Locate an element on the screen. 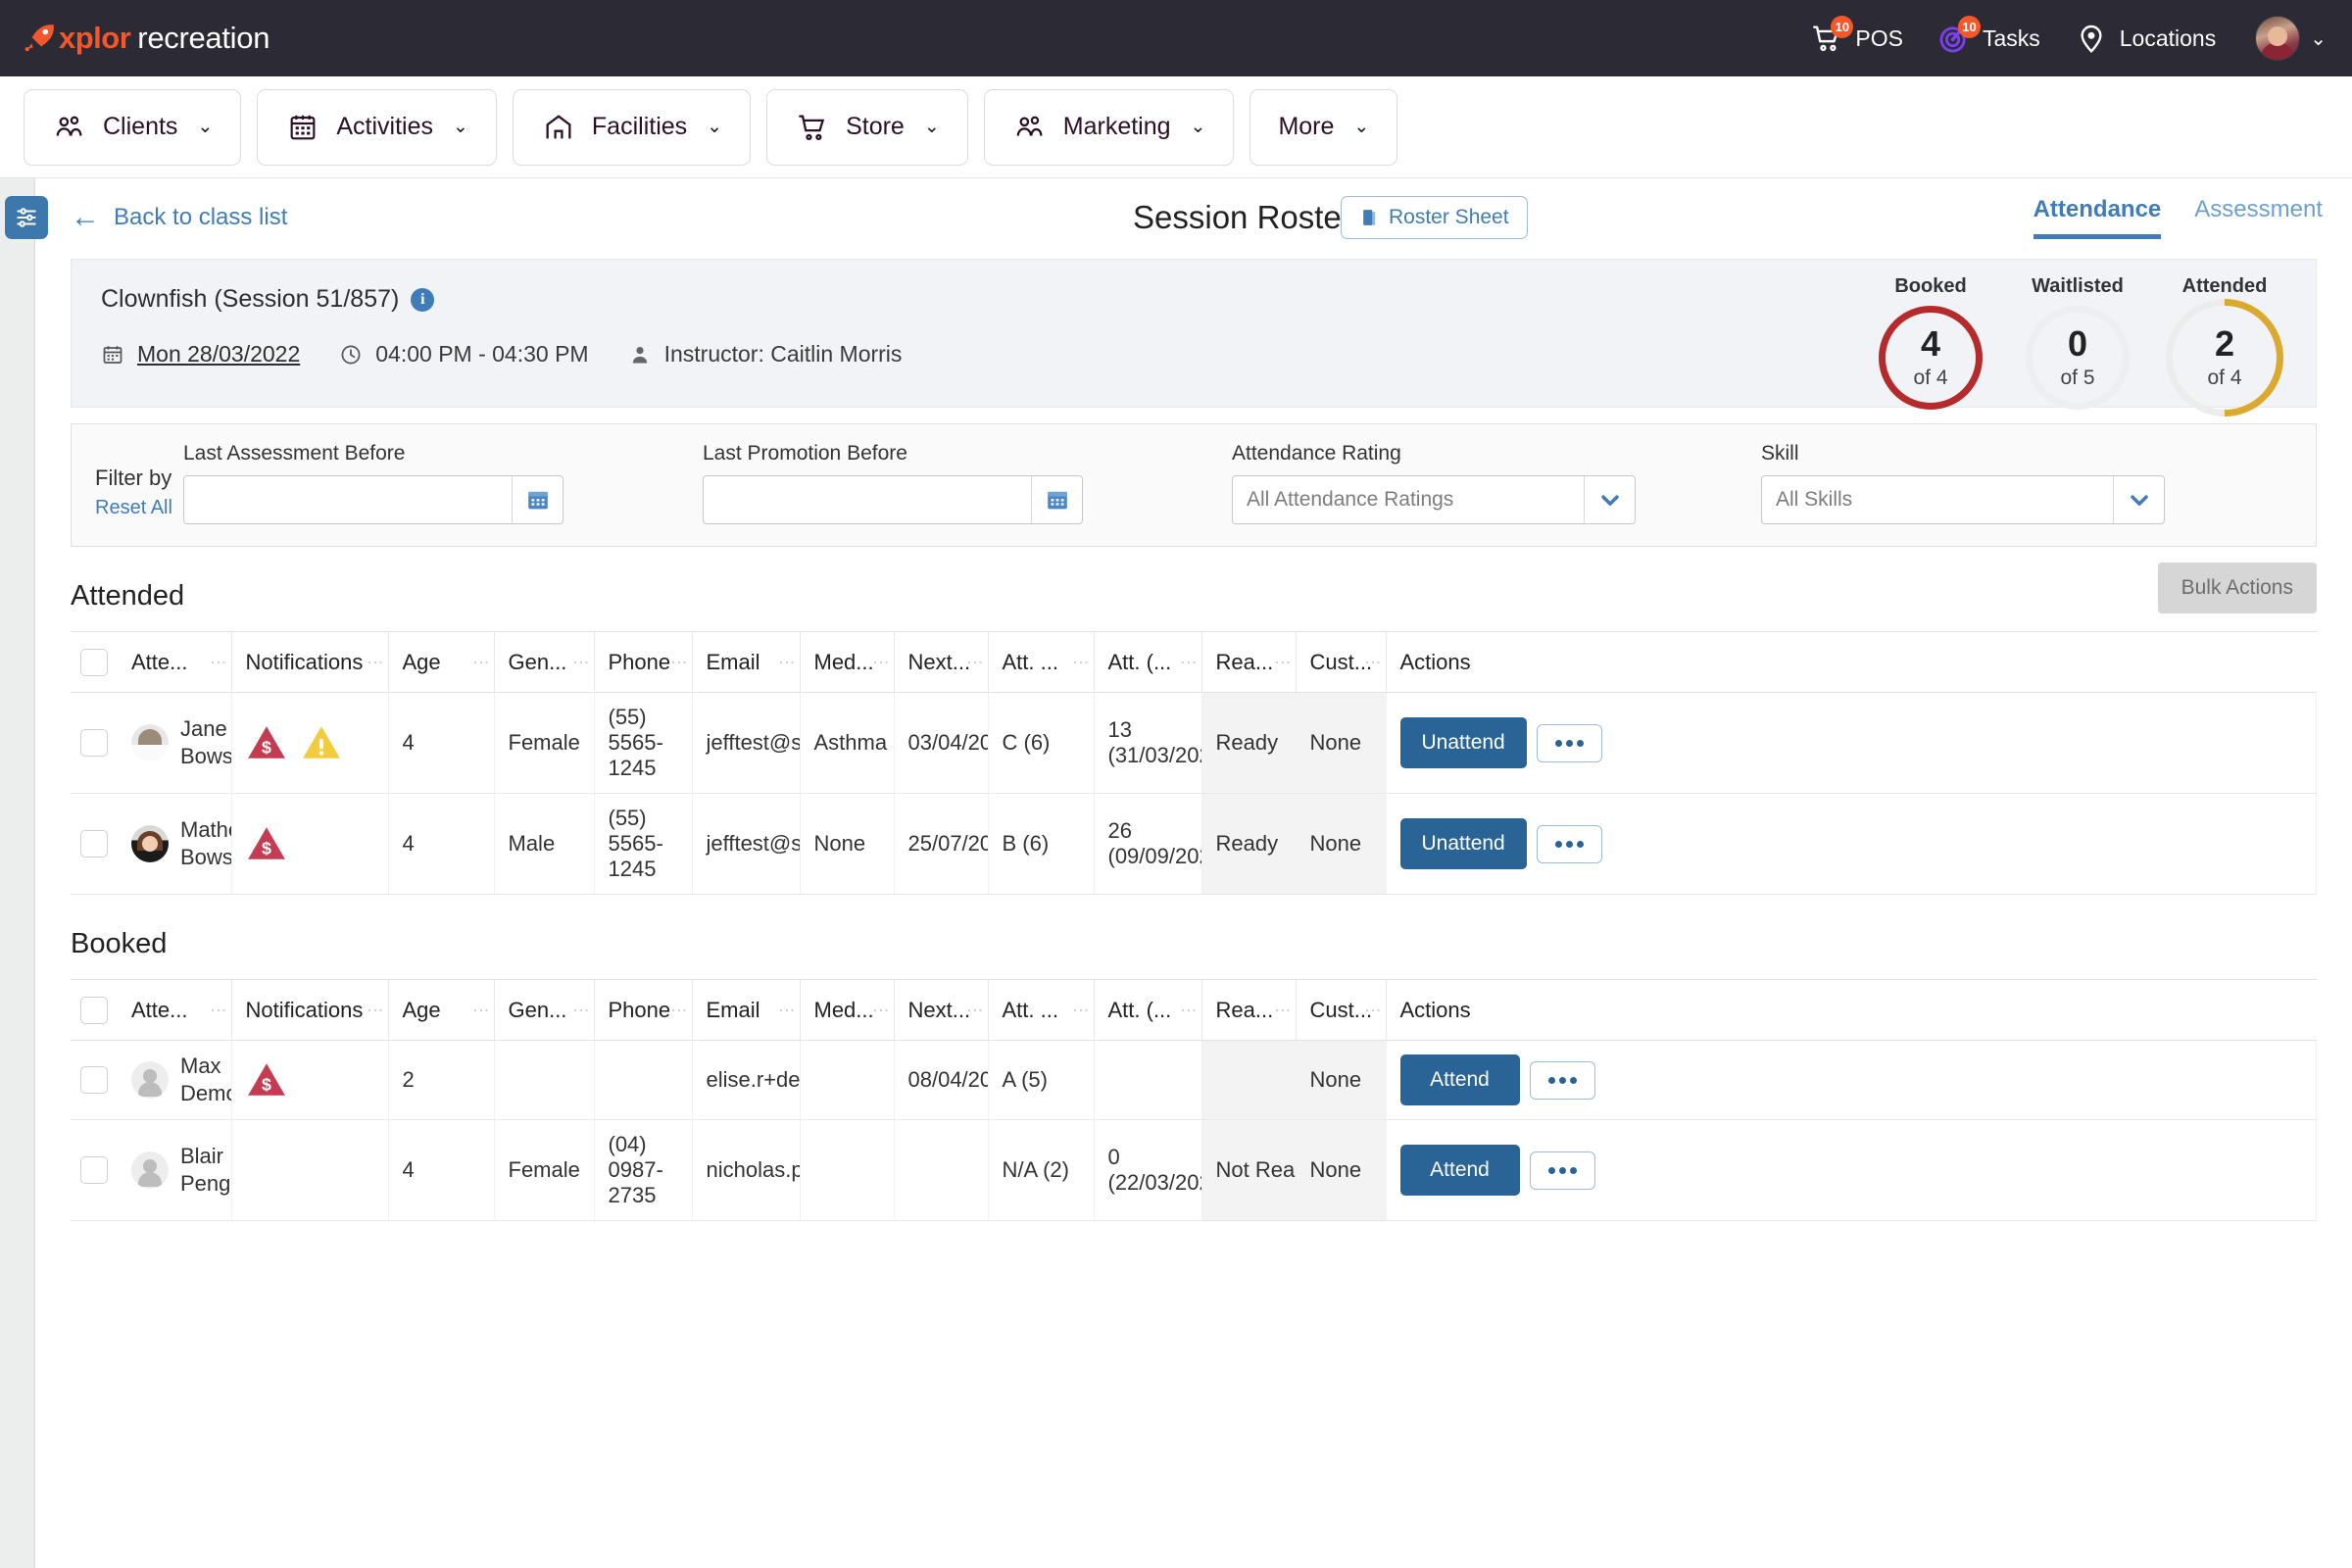 The width and height of the screenshot is (2352, 1568). nav-more: More ⌄ is located at coordinates (1324, 127).